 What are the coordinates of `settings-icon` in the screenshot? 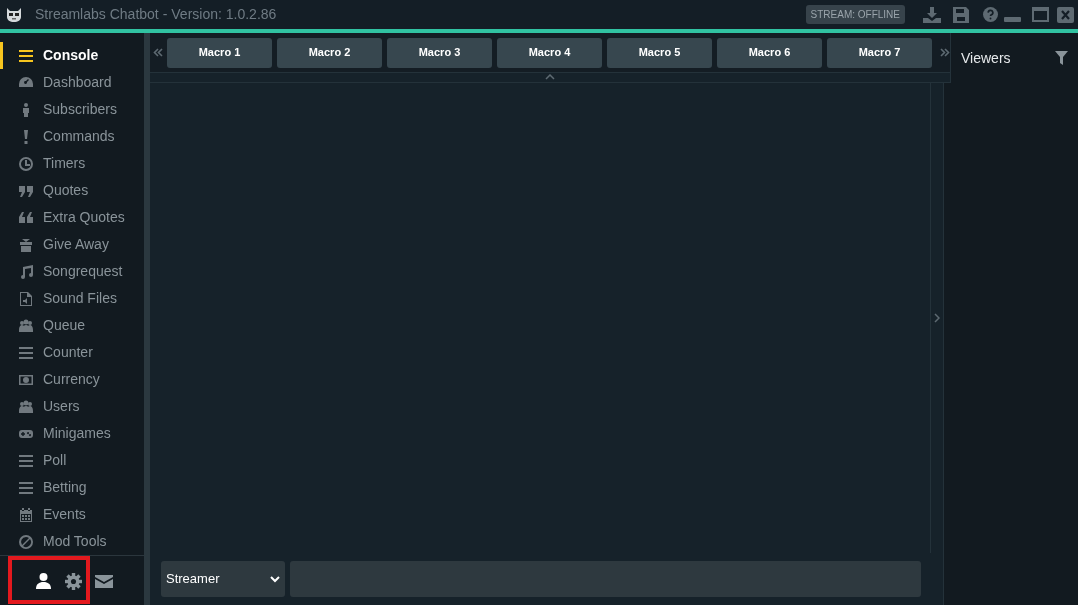 It's located at (73, 581).